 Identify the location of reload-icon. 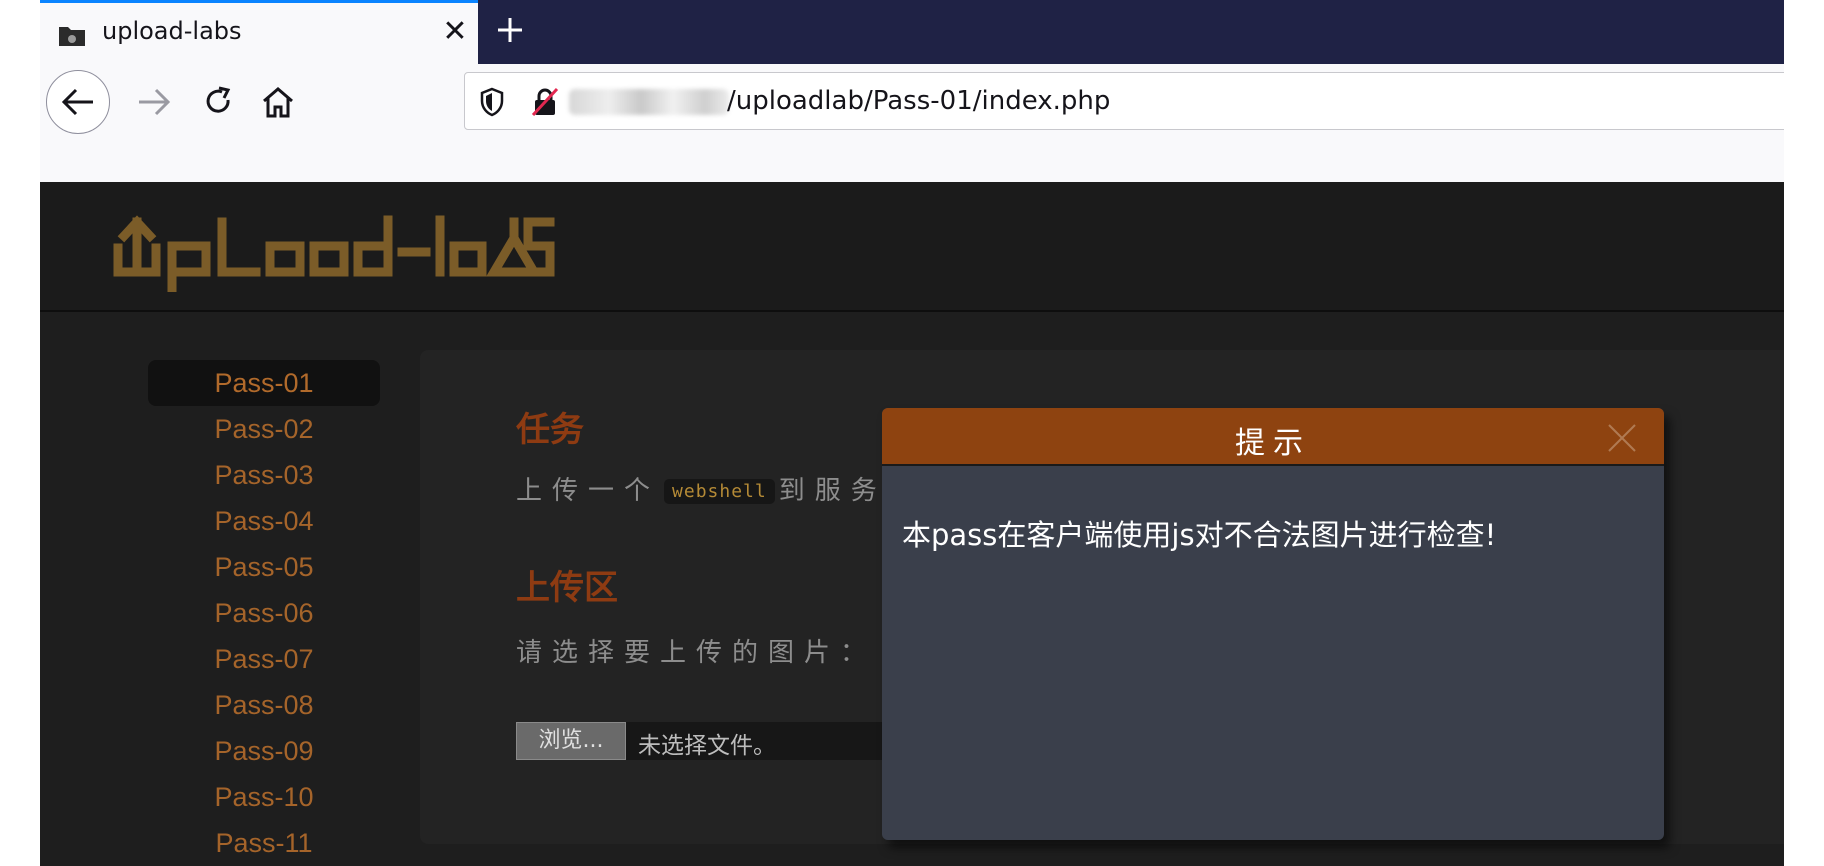
(218, 99).